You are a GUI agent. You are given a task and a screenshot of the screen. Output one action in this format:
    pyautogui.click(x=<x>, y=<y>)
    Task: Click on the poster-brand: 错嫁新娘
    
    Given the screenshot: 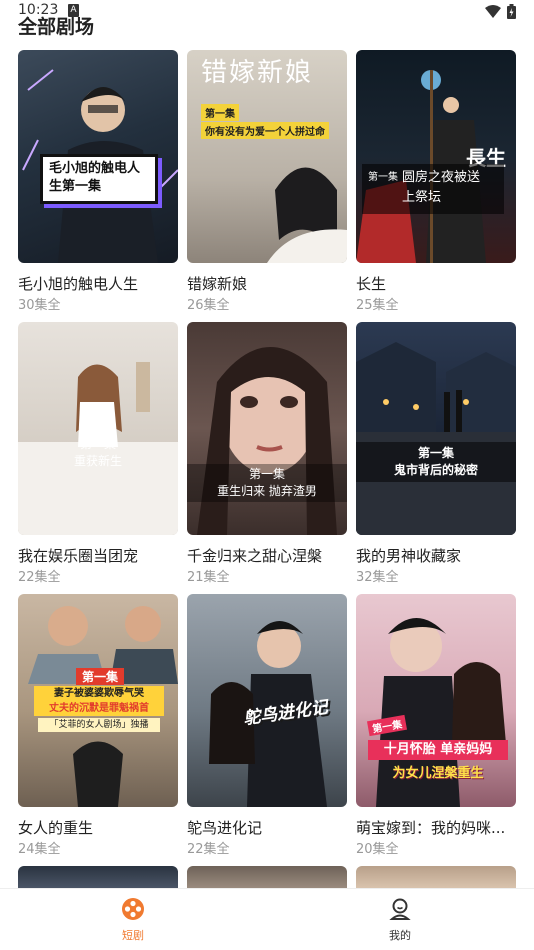 What is the action you would take?
    pyautogui.click(x=257, y=73)
    